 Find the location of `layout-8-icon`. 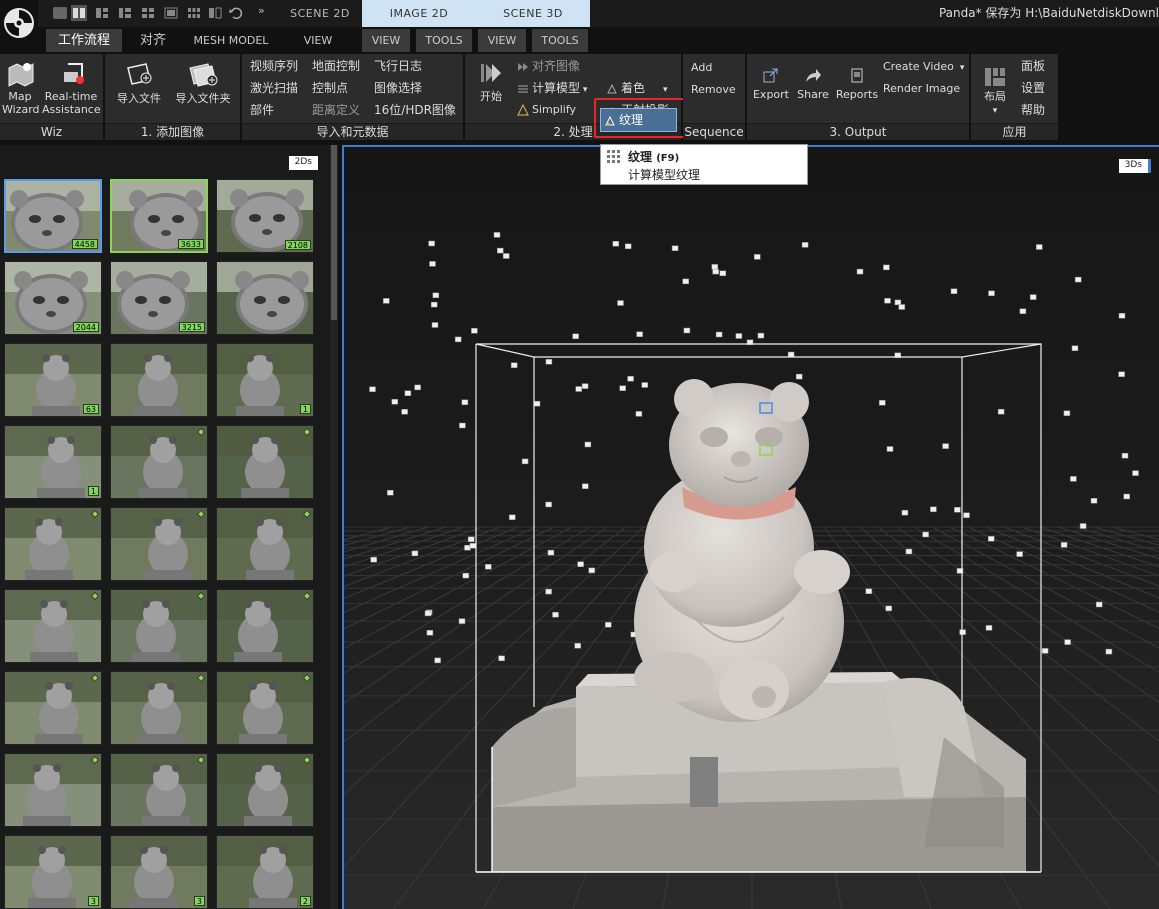

layout-8-icon is located at coordinates (215, 13).